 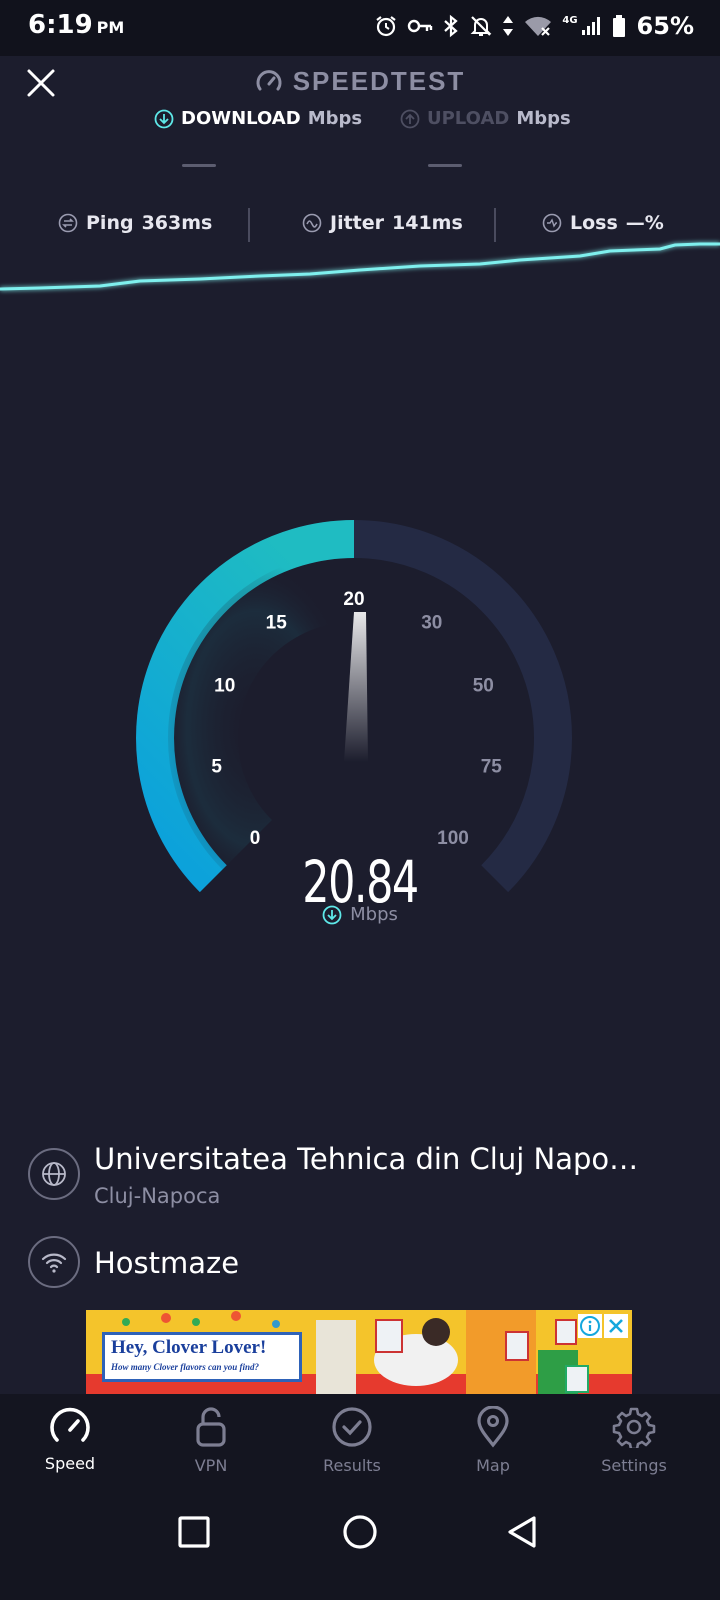 I want to click on bluetooth-icon, so click(x=451, y=26).